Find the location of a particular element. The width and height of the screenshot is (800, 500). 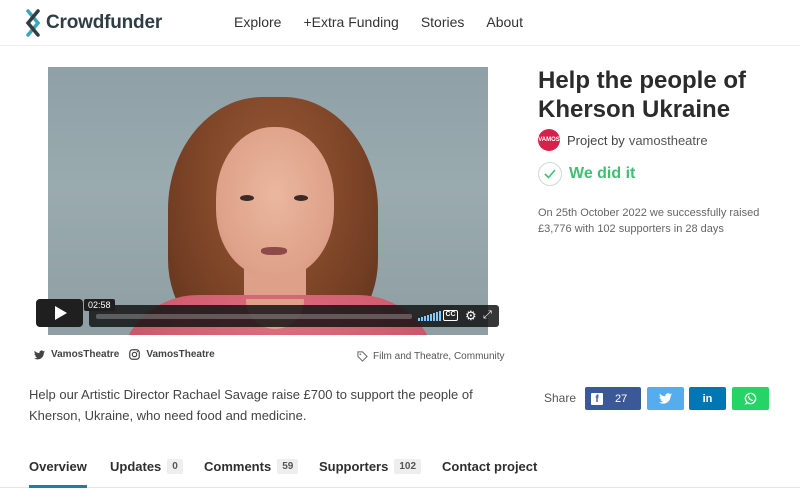

category-tags: Film and Theatre, Community is located at coordinates (431, 356).